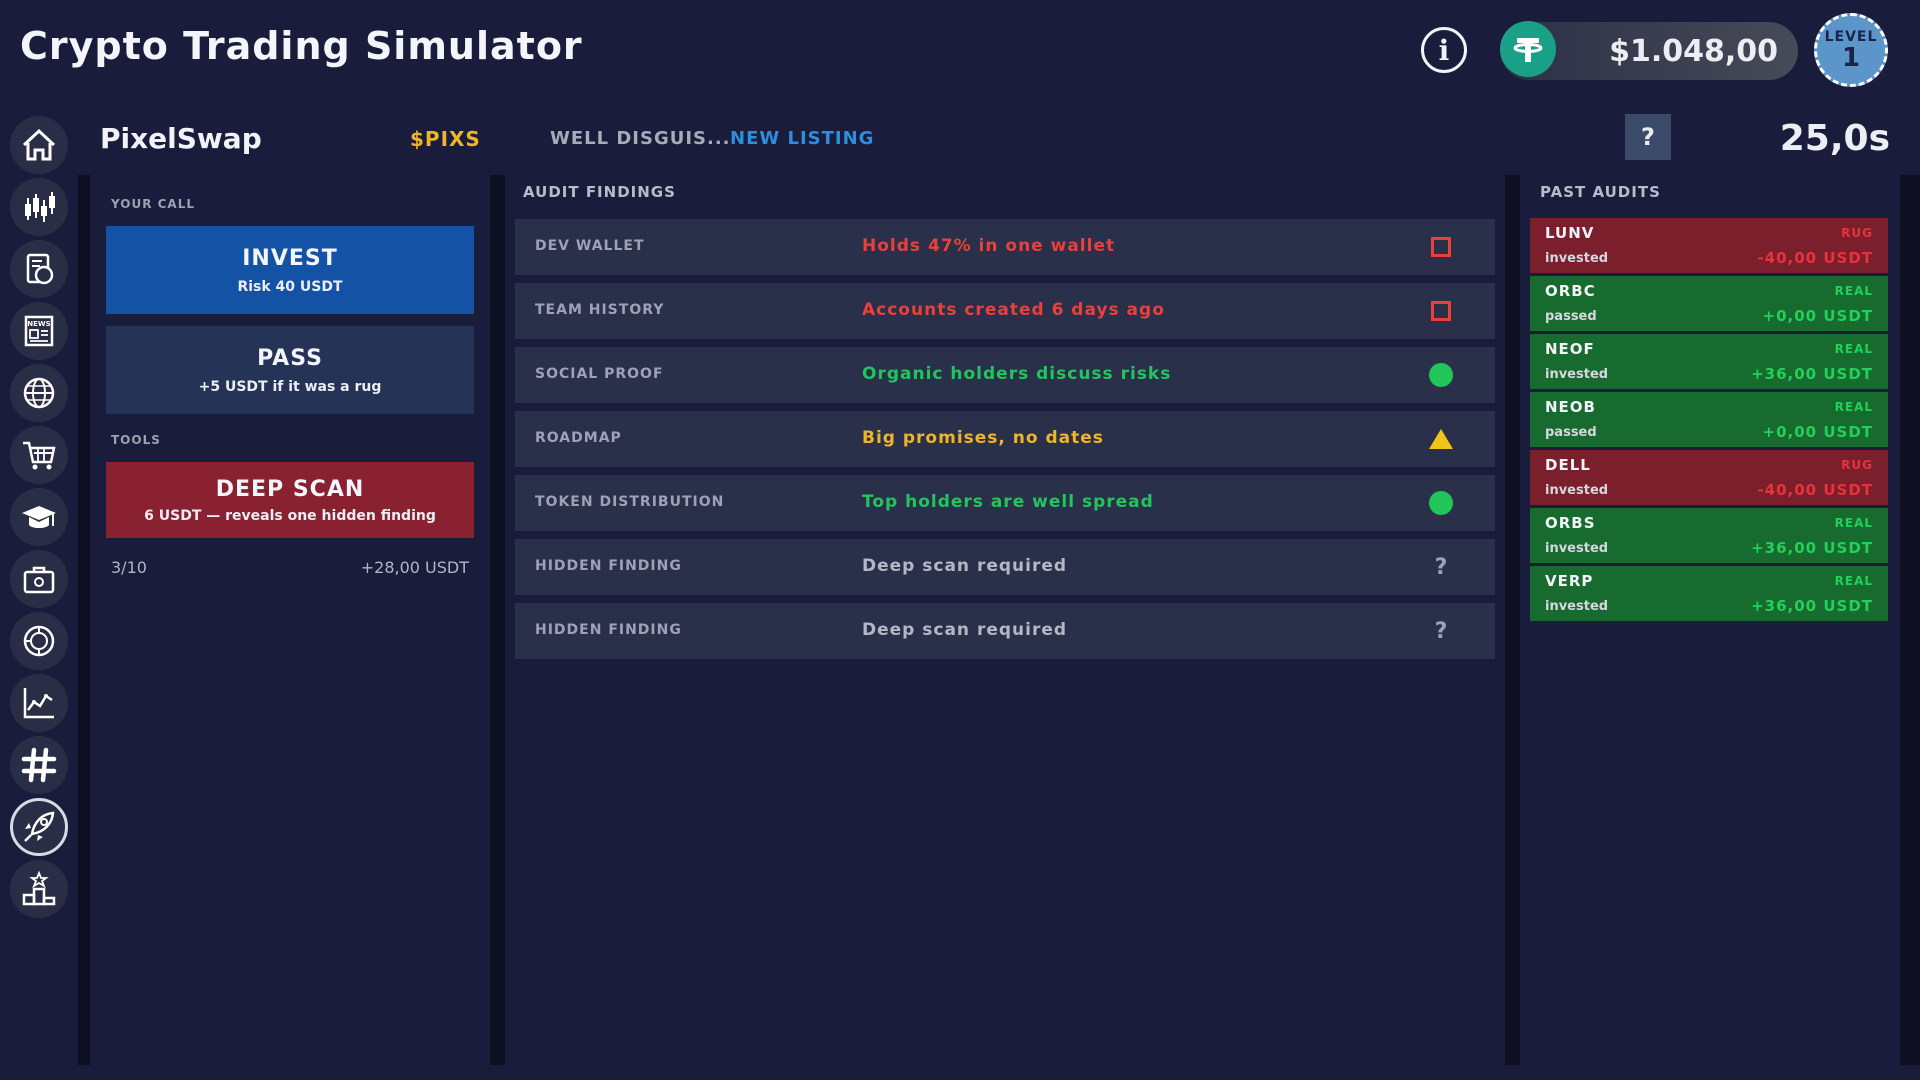  I want to click on past-audit-ticker: VERP, so click(1569, 581).